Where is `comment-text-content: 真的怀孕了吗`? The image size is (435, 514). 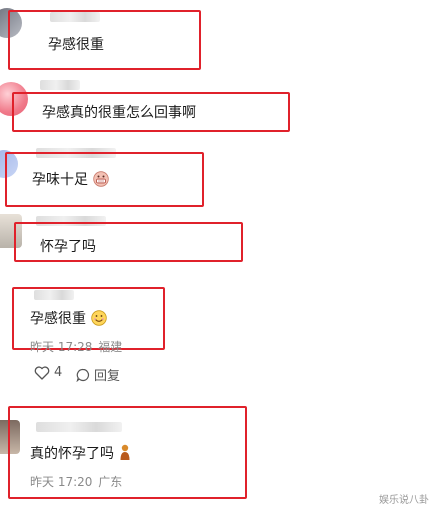
comment-text-content: 真的怀孕了吗 is located at coordinates (72, 454).